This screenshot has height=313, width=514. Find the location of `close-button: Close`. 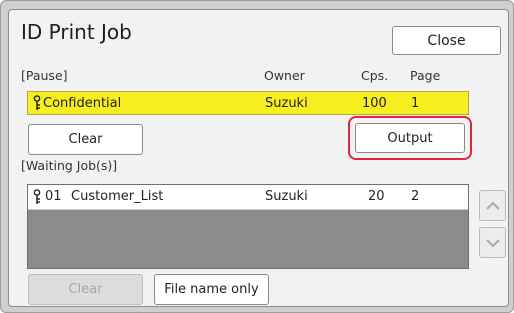

close-button: Close is located at coordinates (446, 40).